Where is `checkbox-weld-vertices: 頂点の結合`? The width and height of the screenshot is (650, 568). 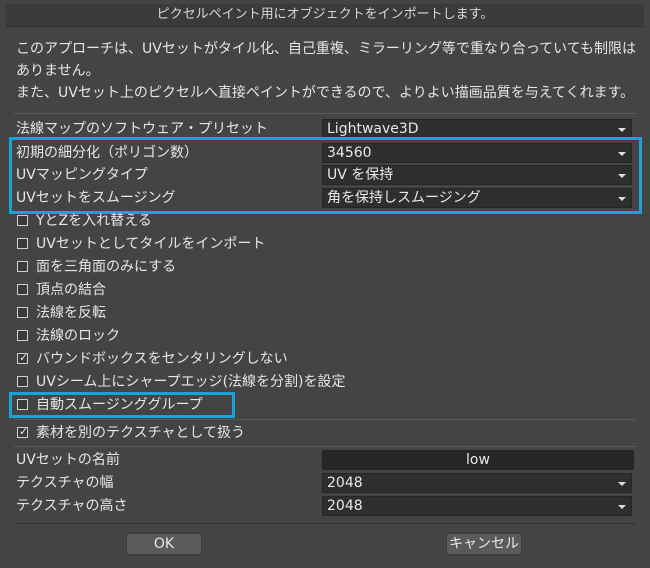
checkbox-weld-vertices: 頂点の結合 is located at coordinates (326, 290).